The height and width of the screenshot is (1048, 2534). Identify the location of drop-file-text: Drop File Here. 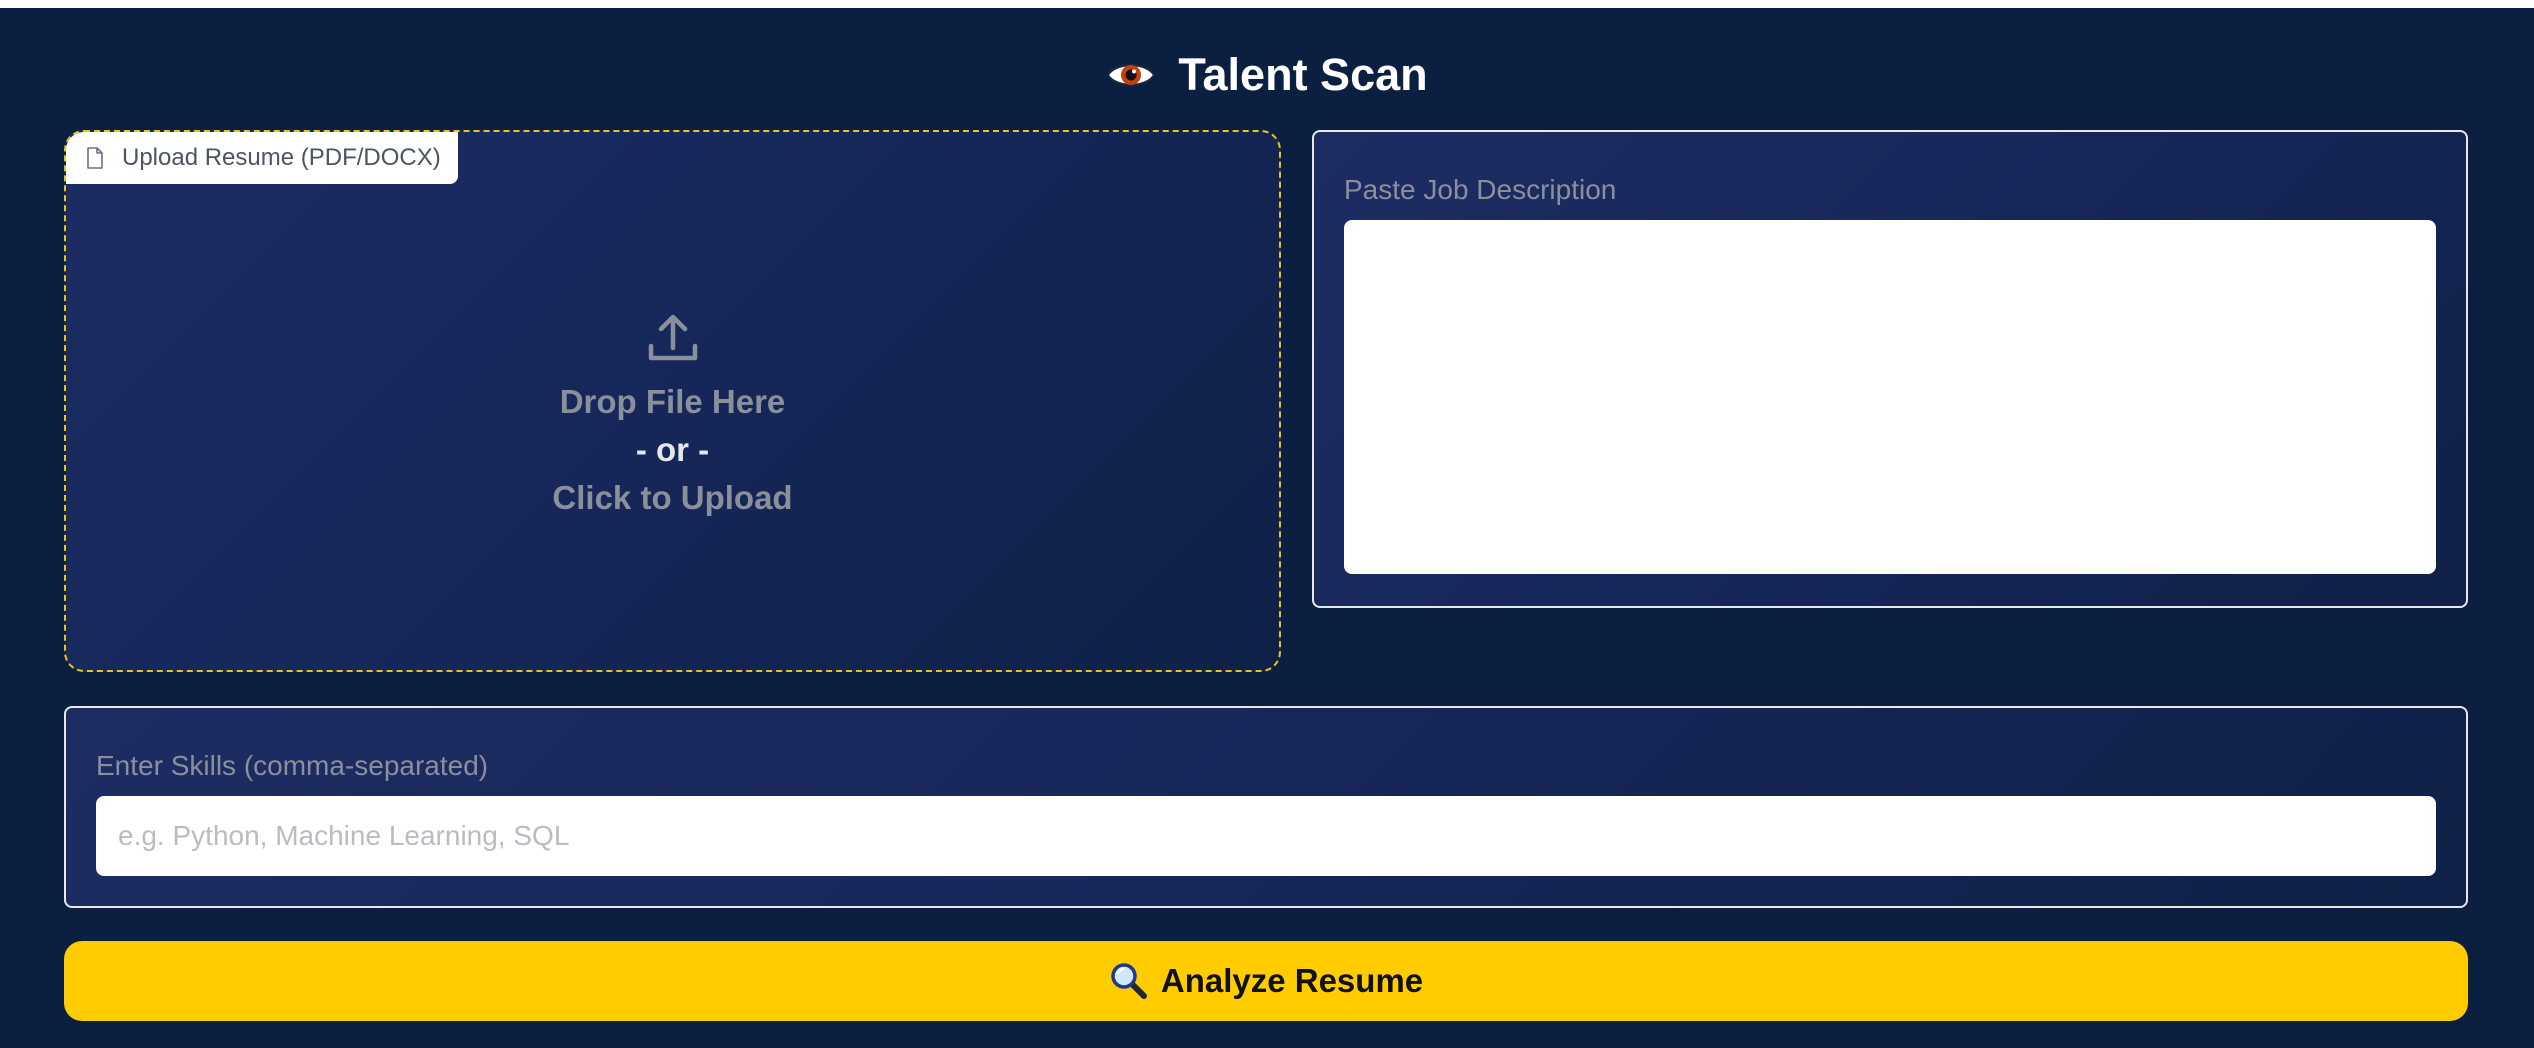
(672, 401).